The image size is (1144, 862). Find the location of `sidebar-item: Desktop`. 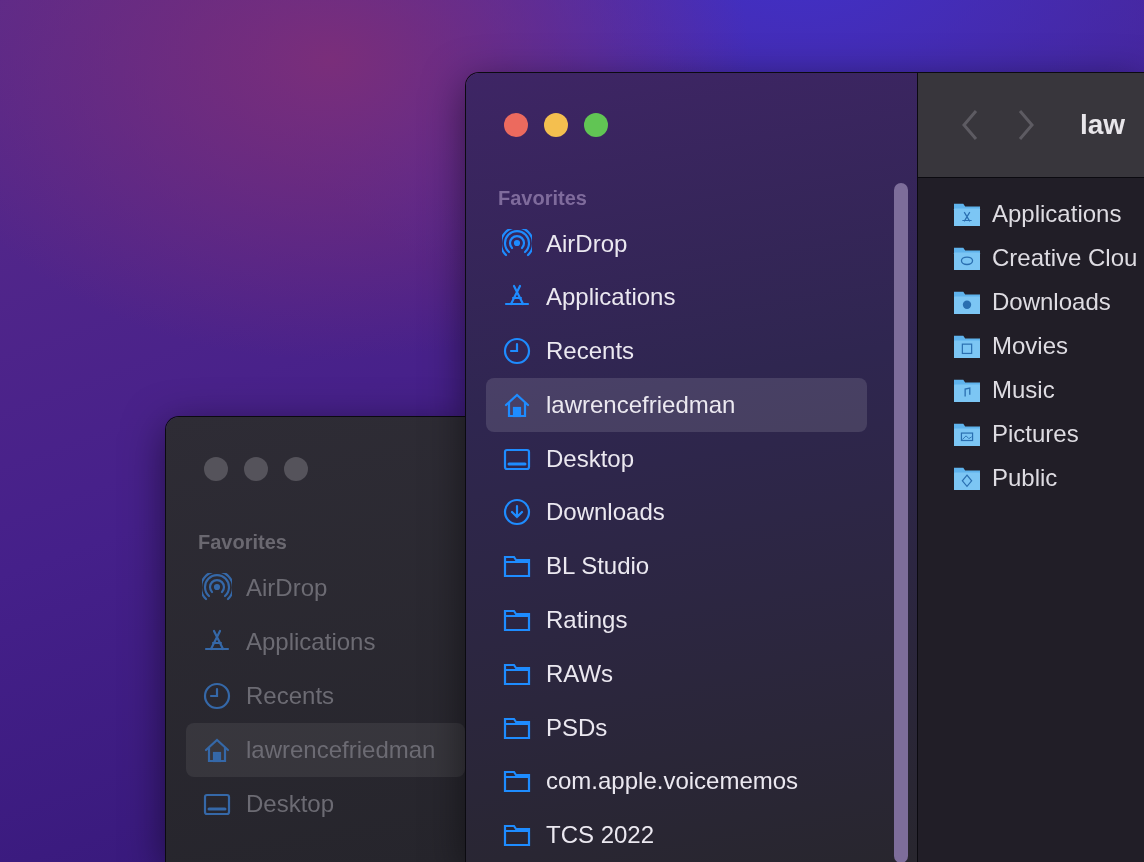

sidebar-item: Desktop is located at coordinates (676, 458).